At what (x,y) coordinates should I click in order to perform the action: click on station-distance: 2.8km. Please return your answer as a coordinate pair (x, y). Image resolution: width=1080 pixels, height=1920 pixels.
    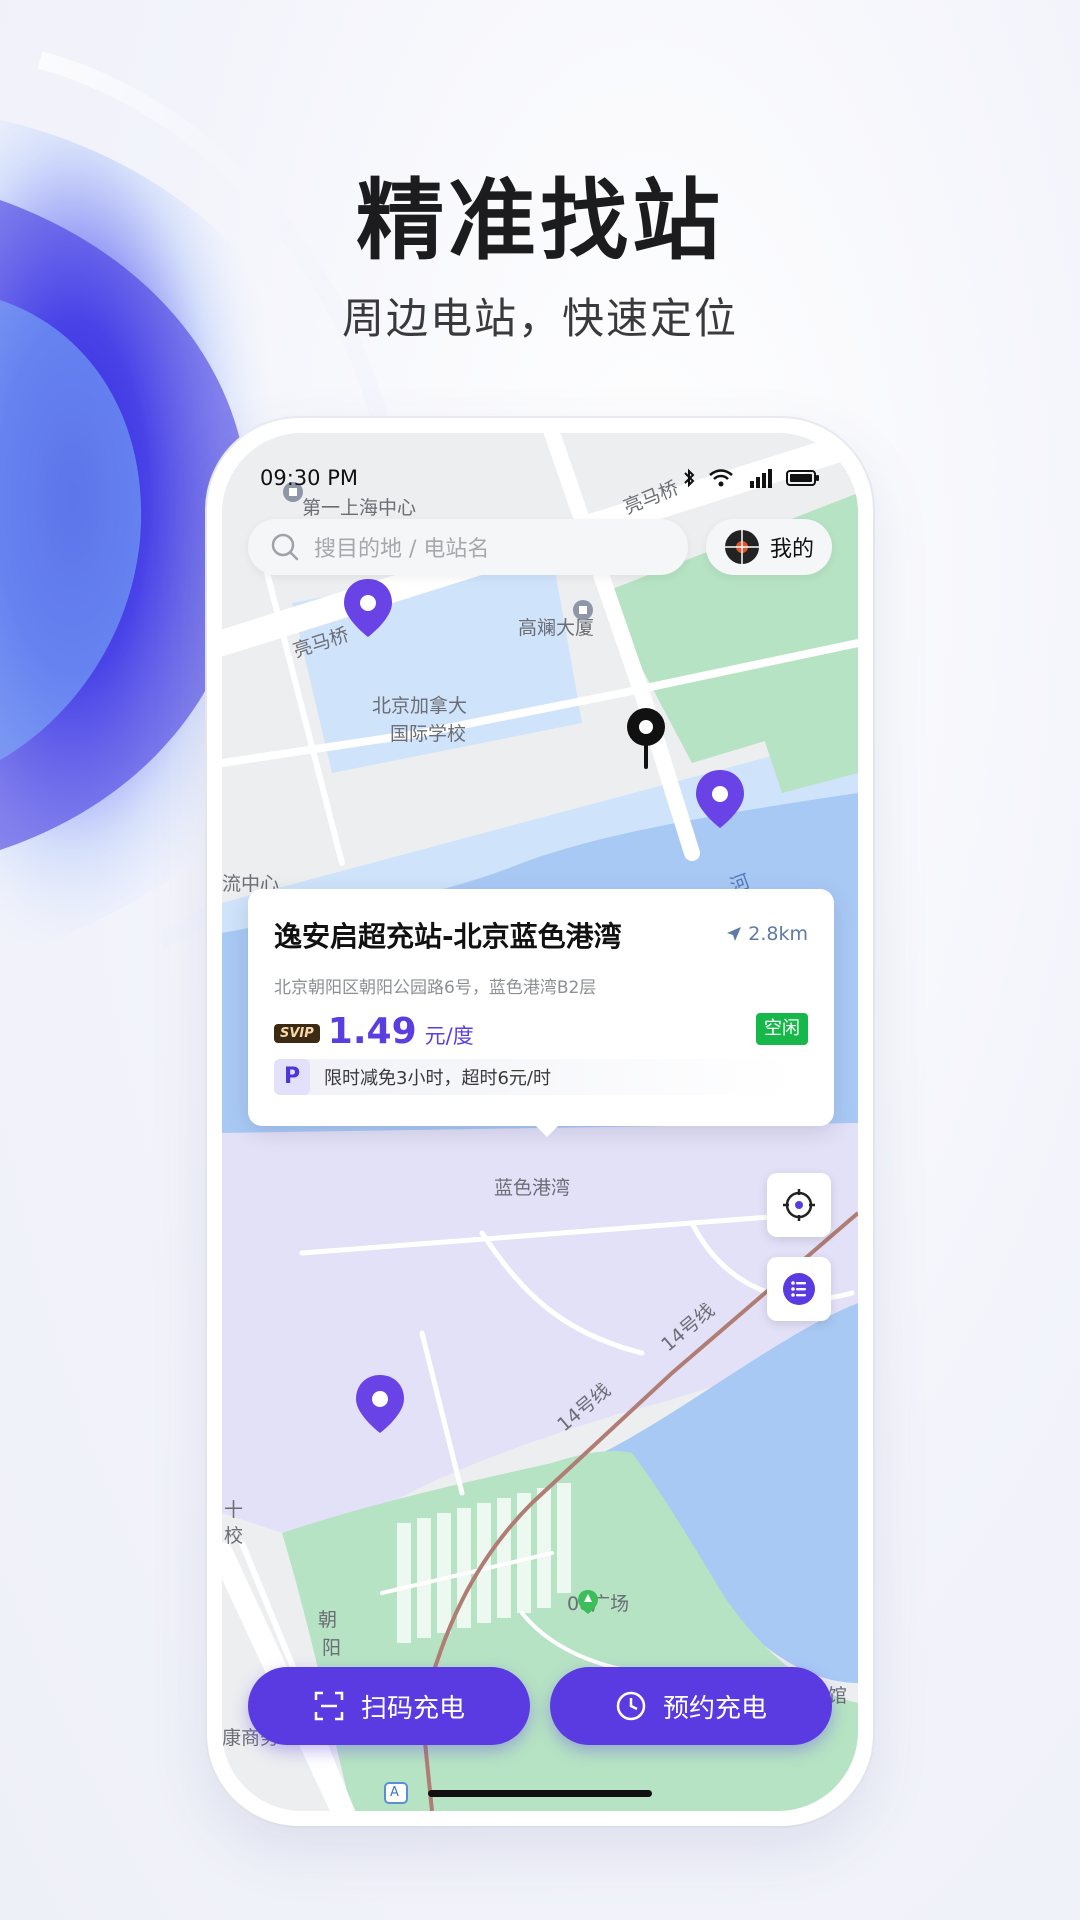
    Looking at the image, I should click on (767, 934).